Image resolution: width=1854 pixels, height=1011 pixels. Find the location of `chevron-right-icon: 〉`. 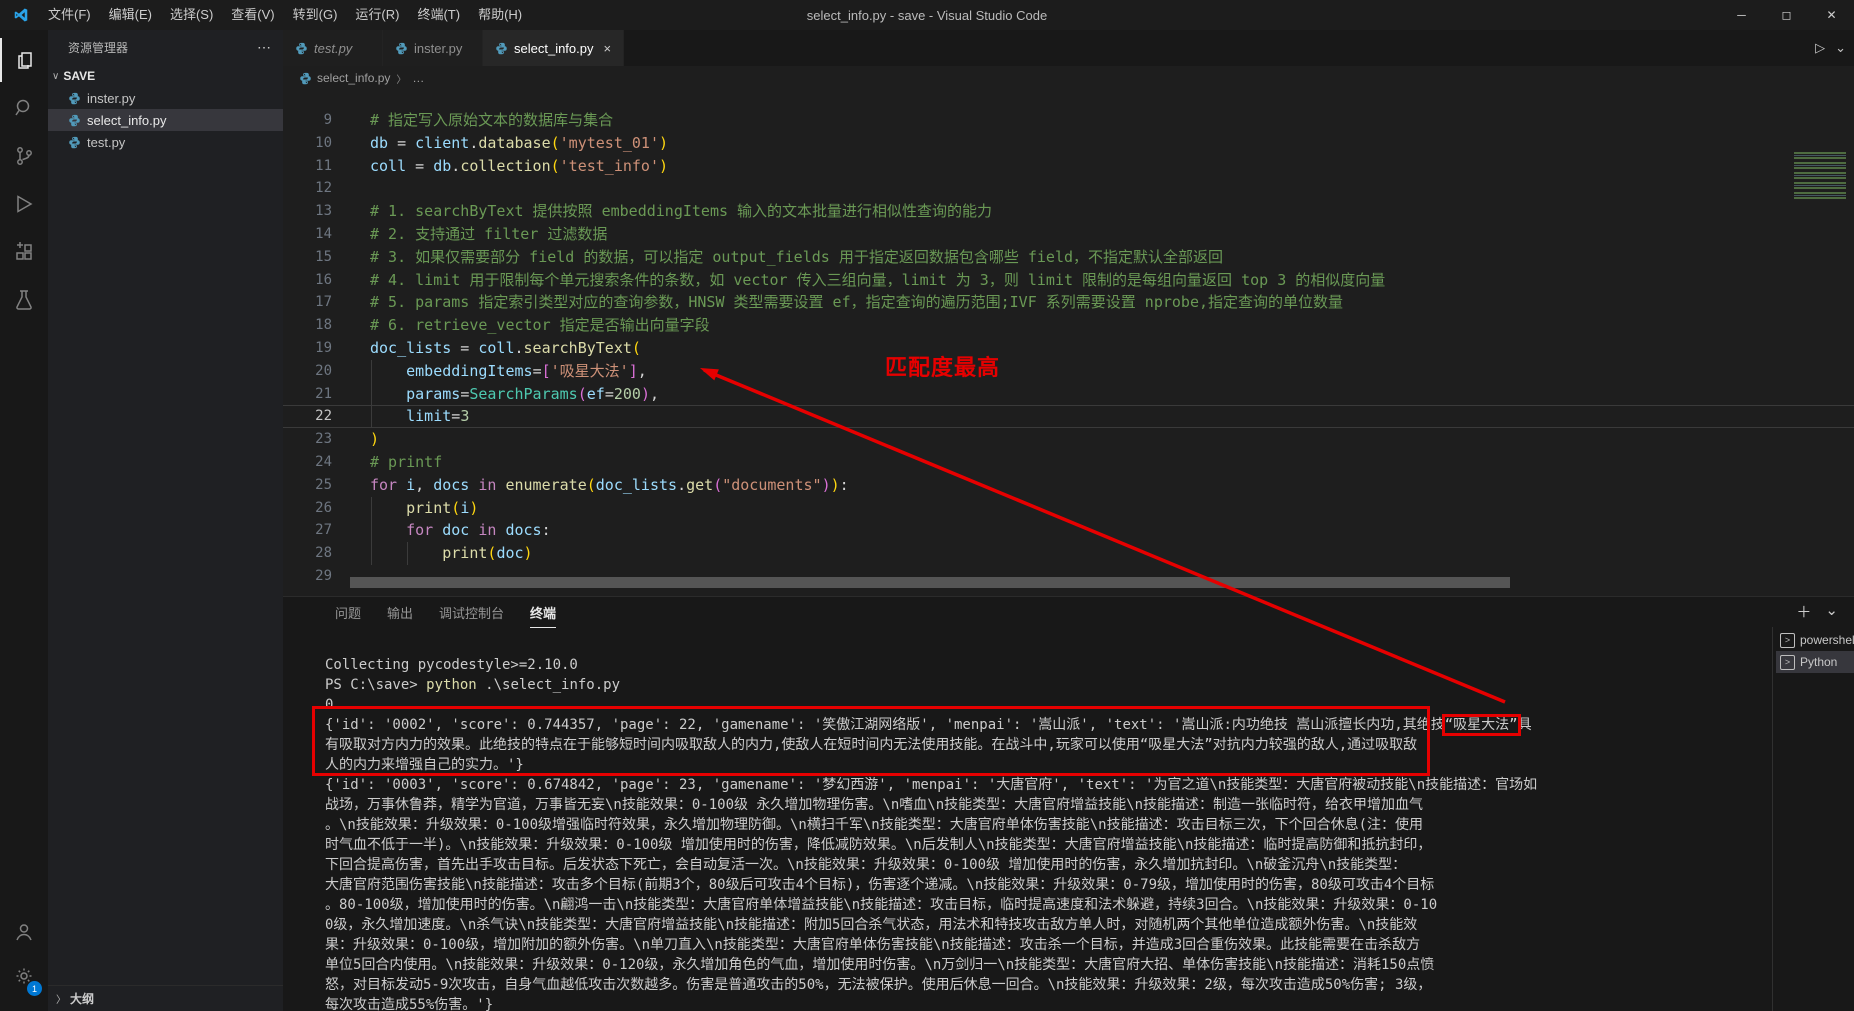

chevron-right-icon: 〉 is located at coordinates (61, 1000).